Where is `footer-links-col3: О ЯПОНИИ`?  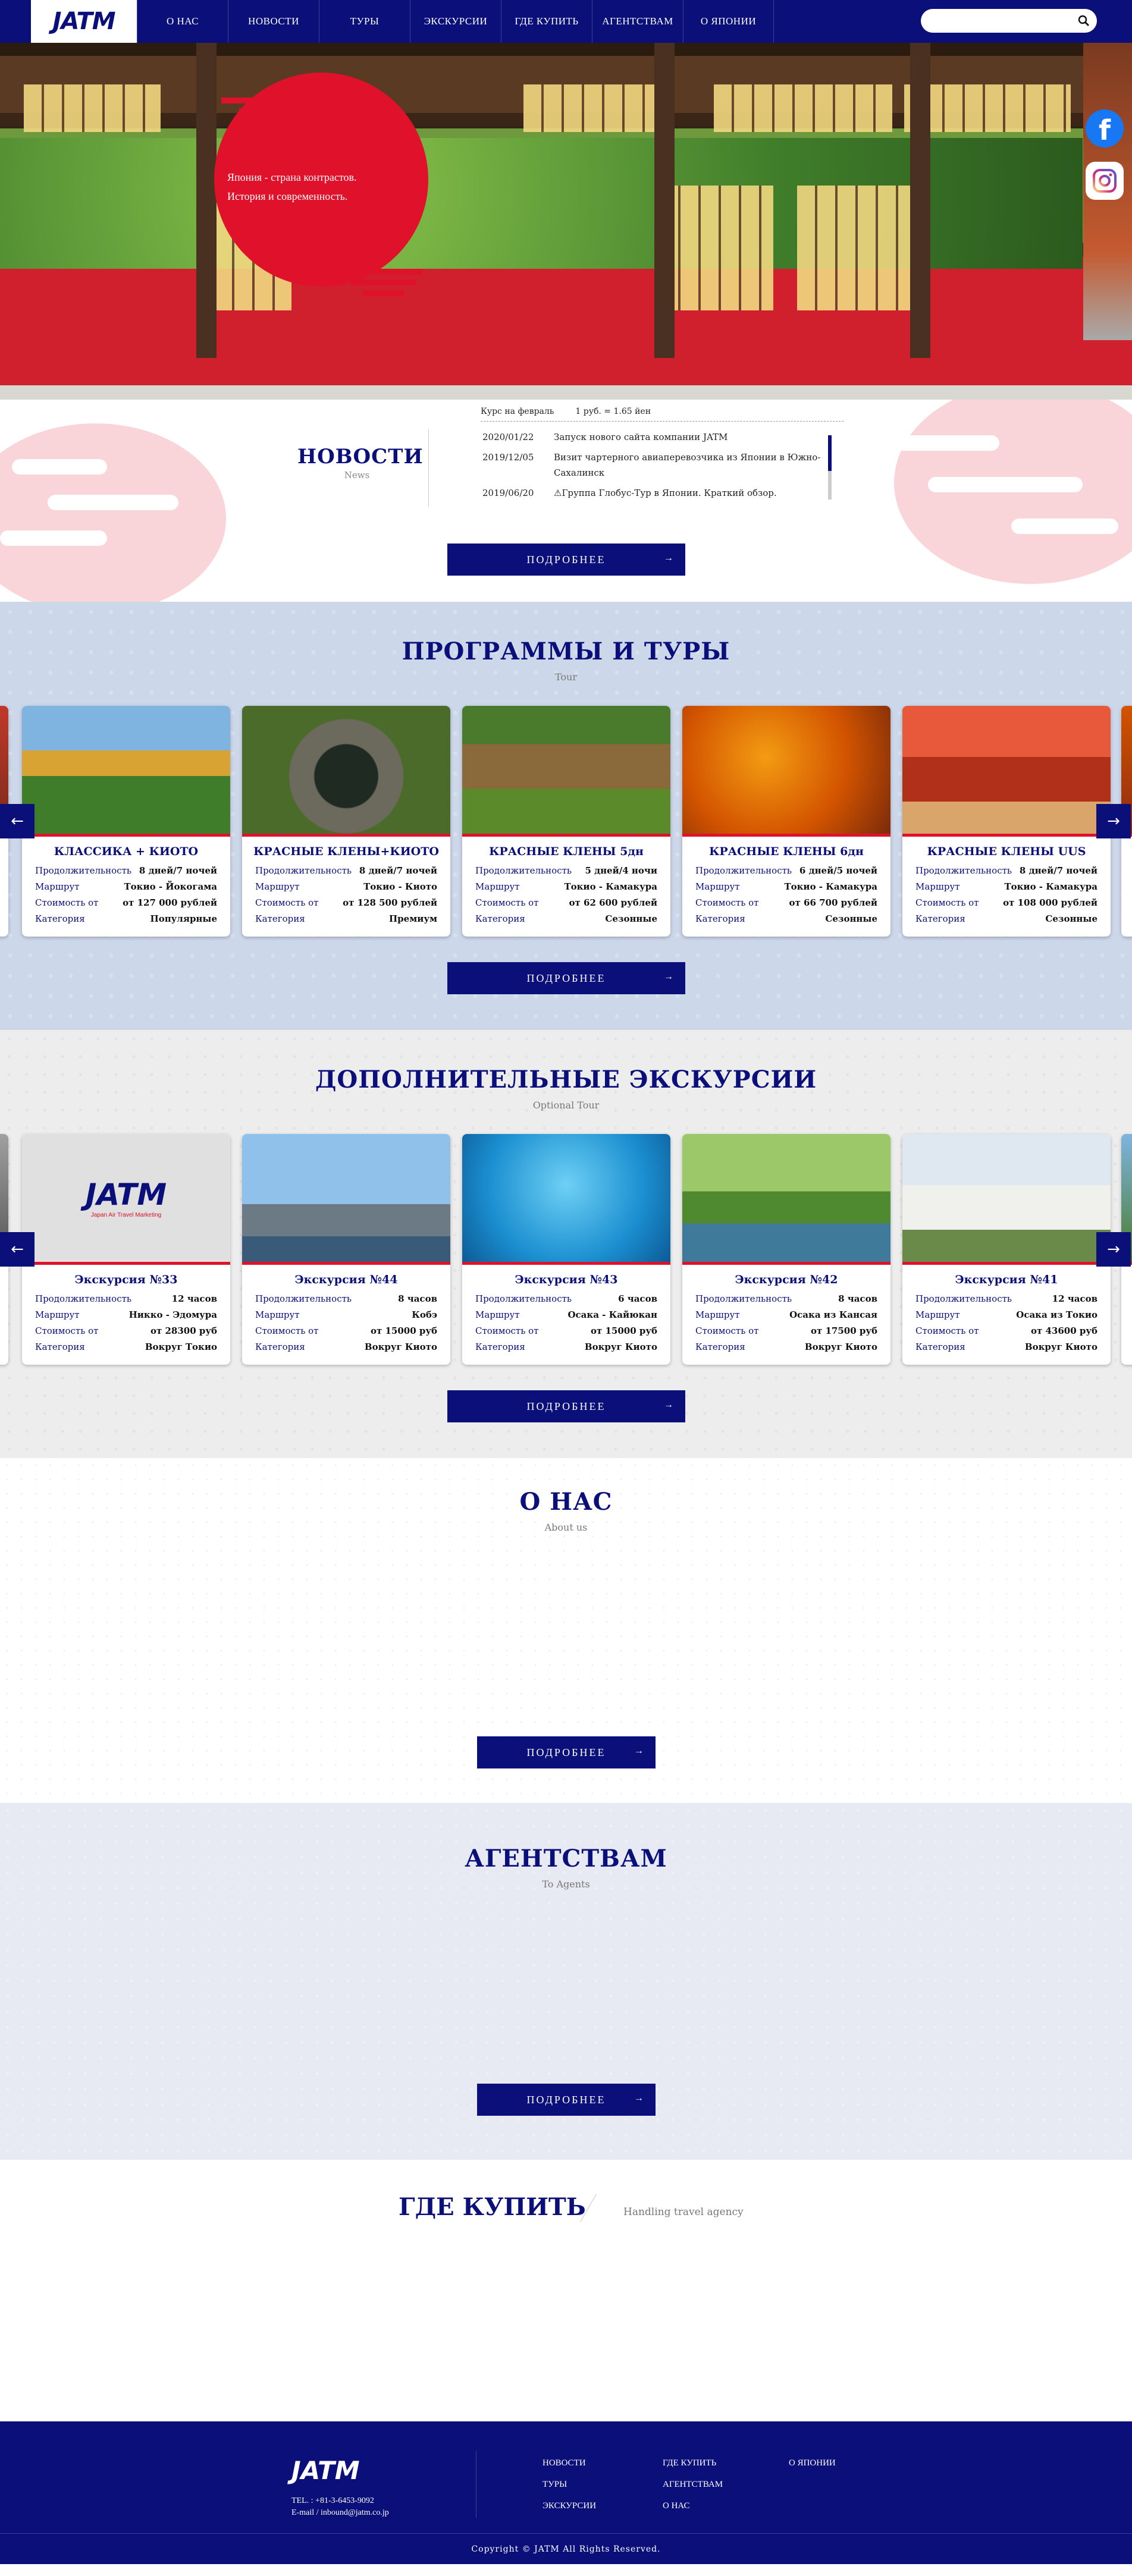
footer-links-col3: О ЯПОНИИ is located at coordinates (812, 2463).